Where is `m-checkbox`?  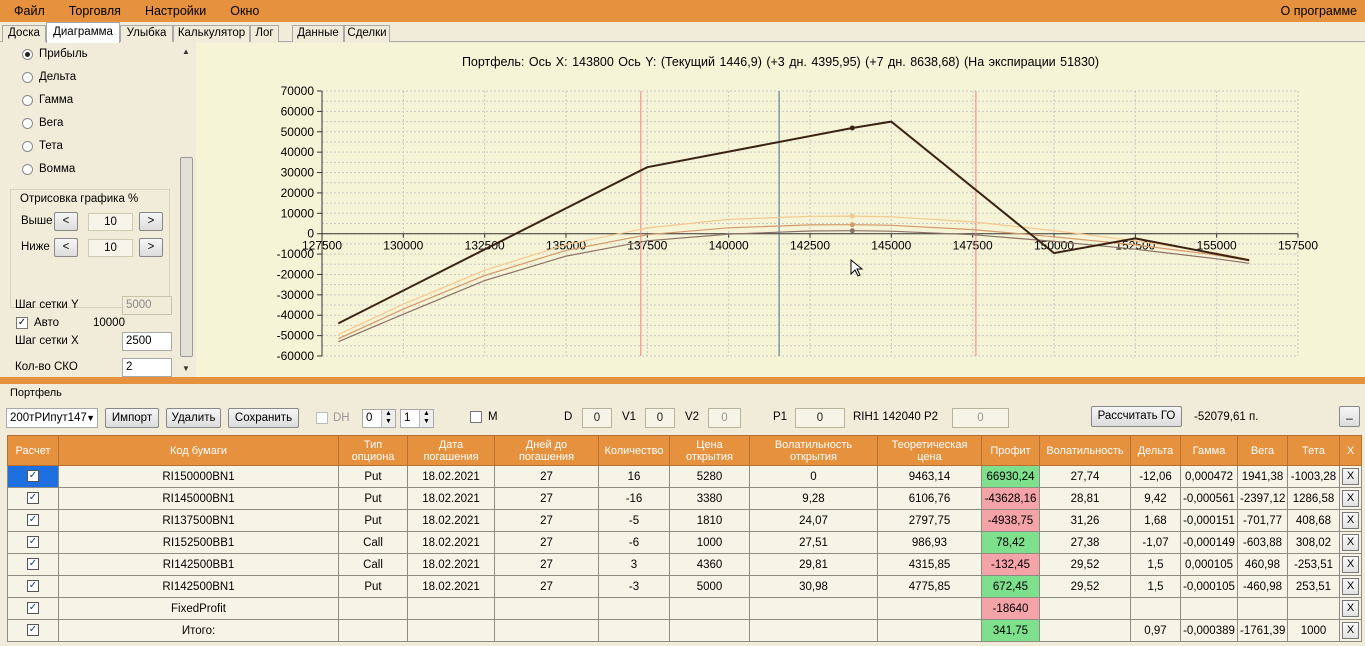
m-checkbox is located at coordinates (476, 417).